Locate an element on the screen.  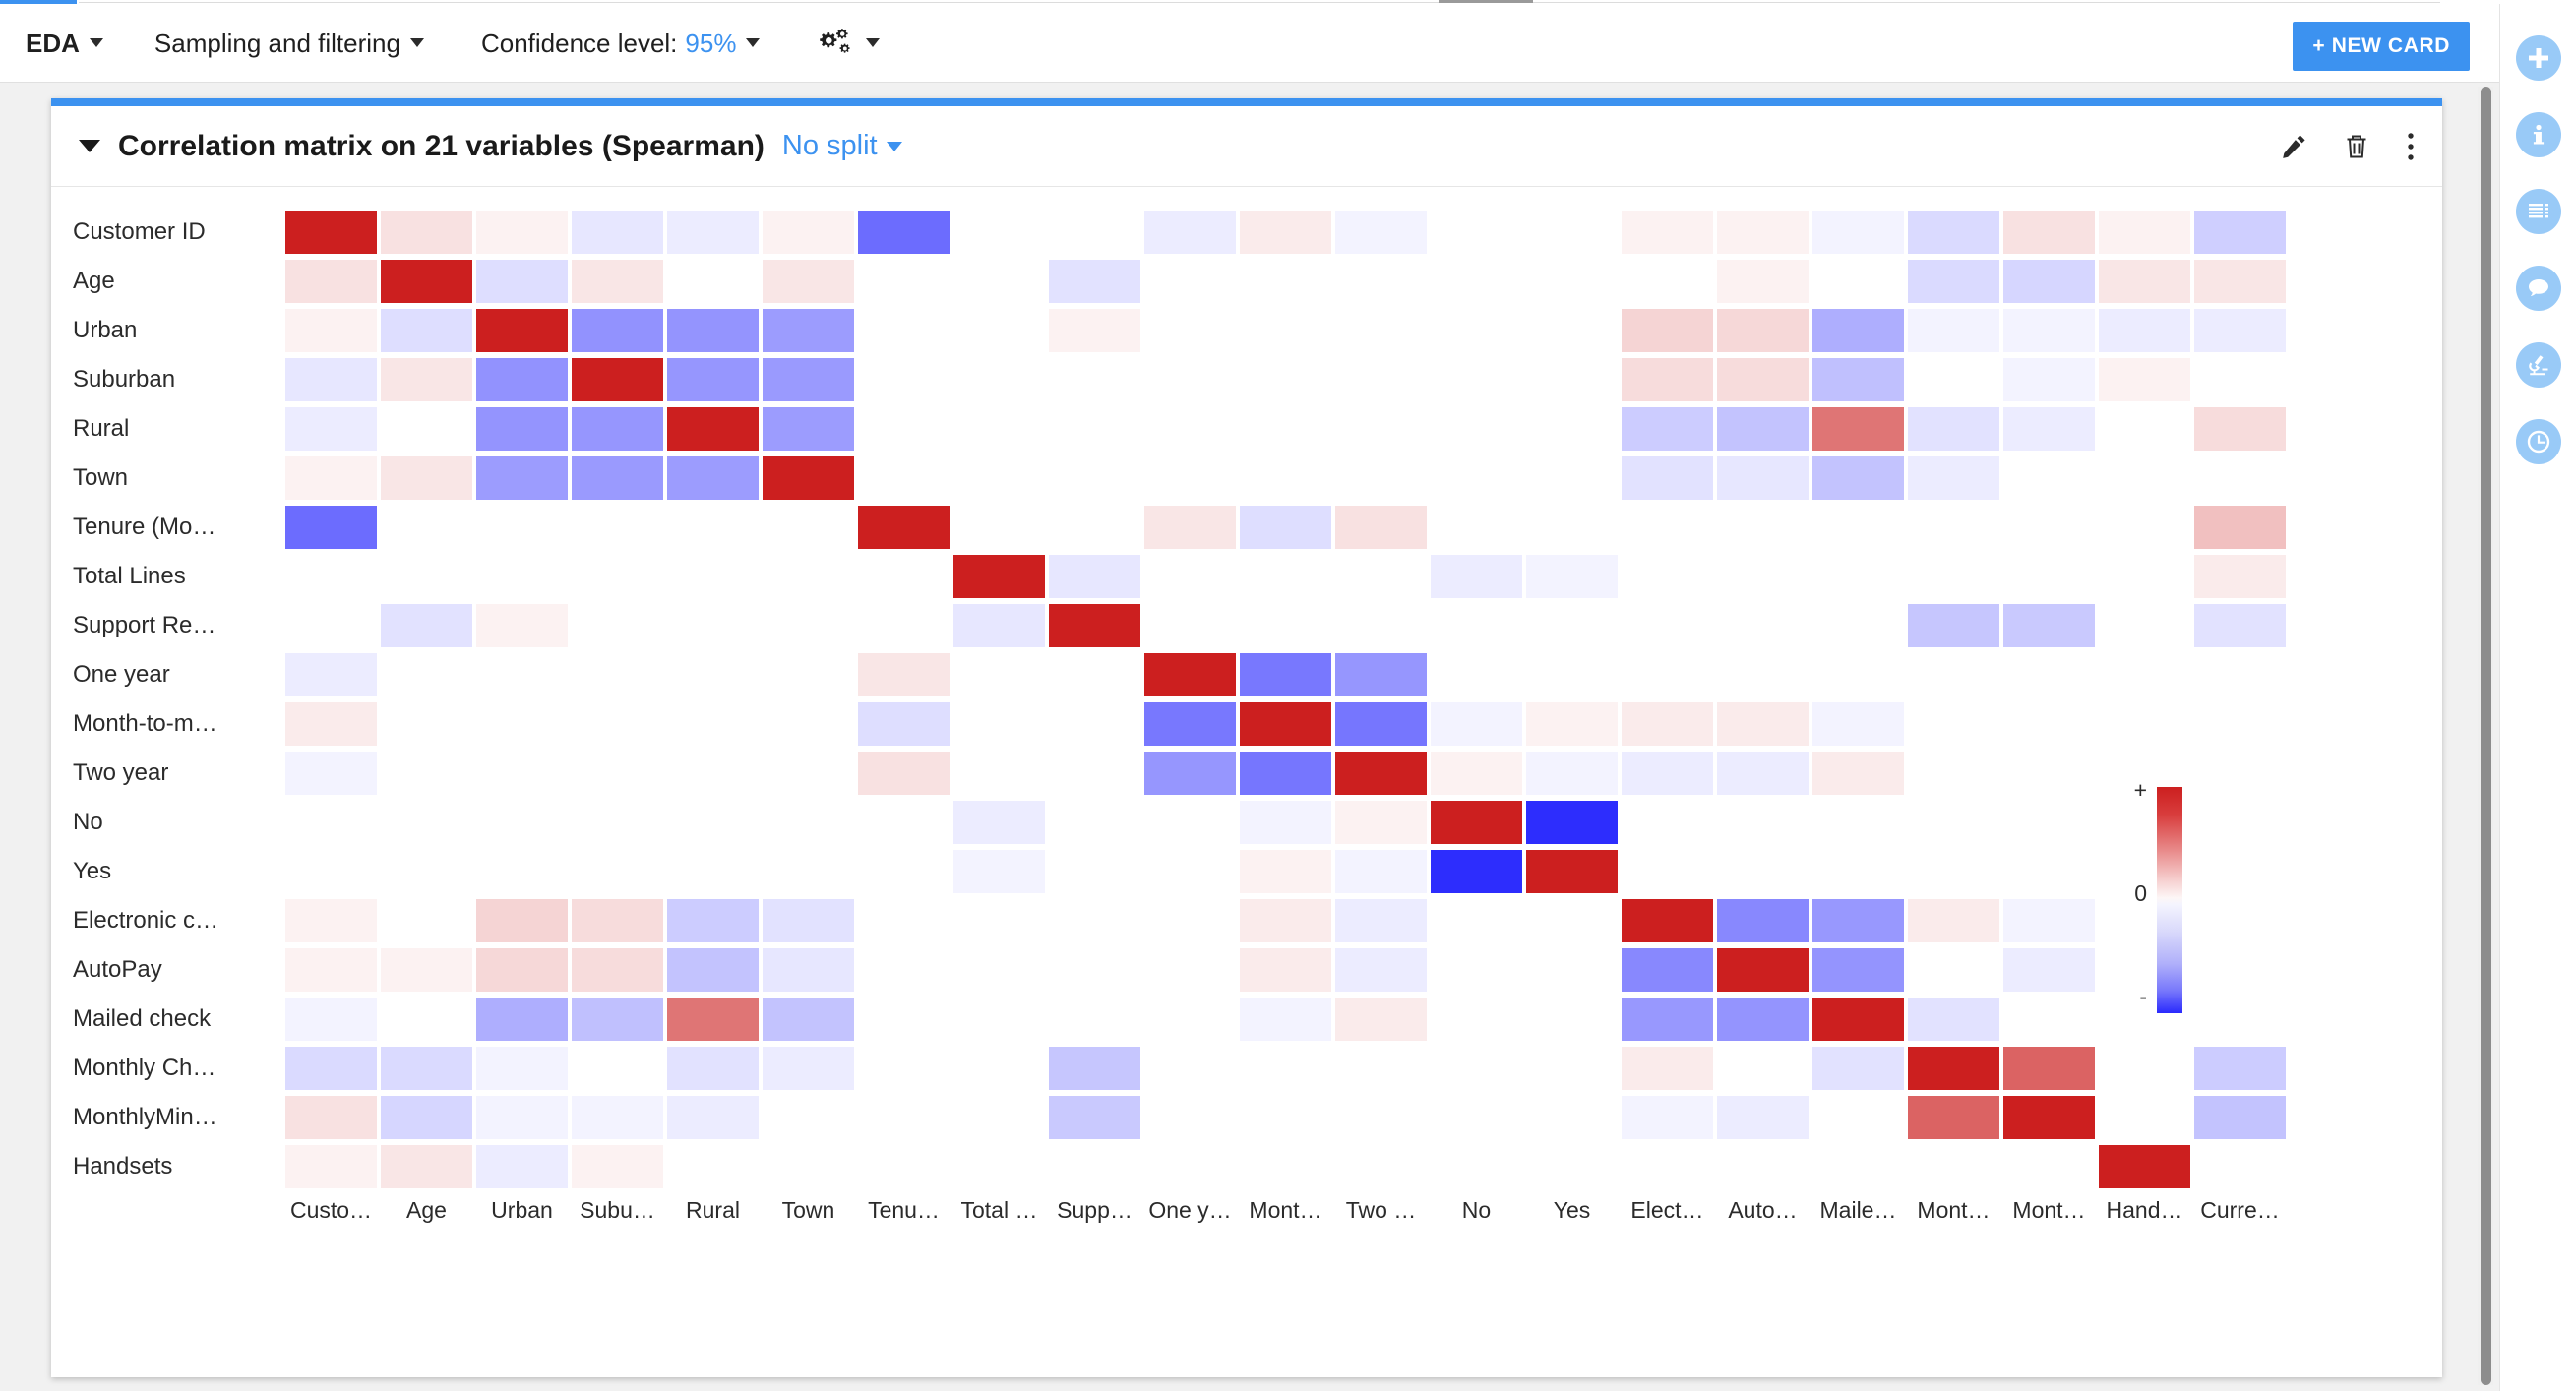
chat-icon is located at coordinates (2538, 289).